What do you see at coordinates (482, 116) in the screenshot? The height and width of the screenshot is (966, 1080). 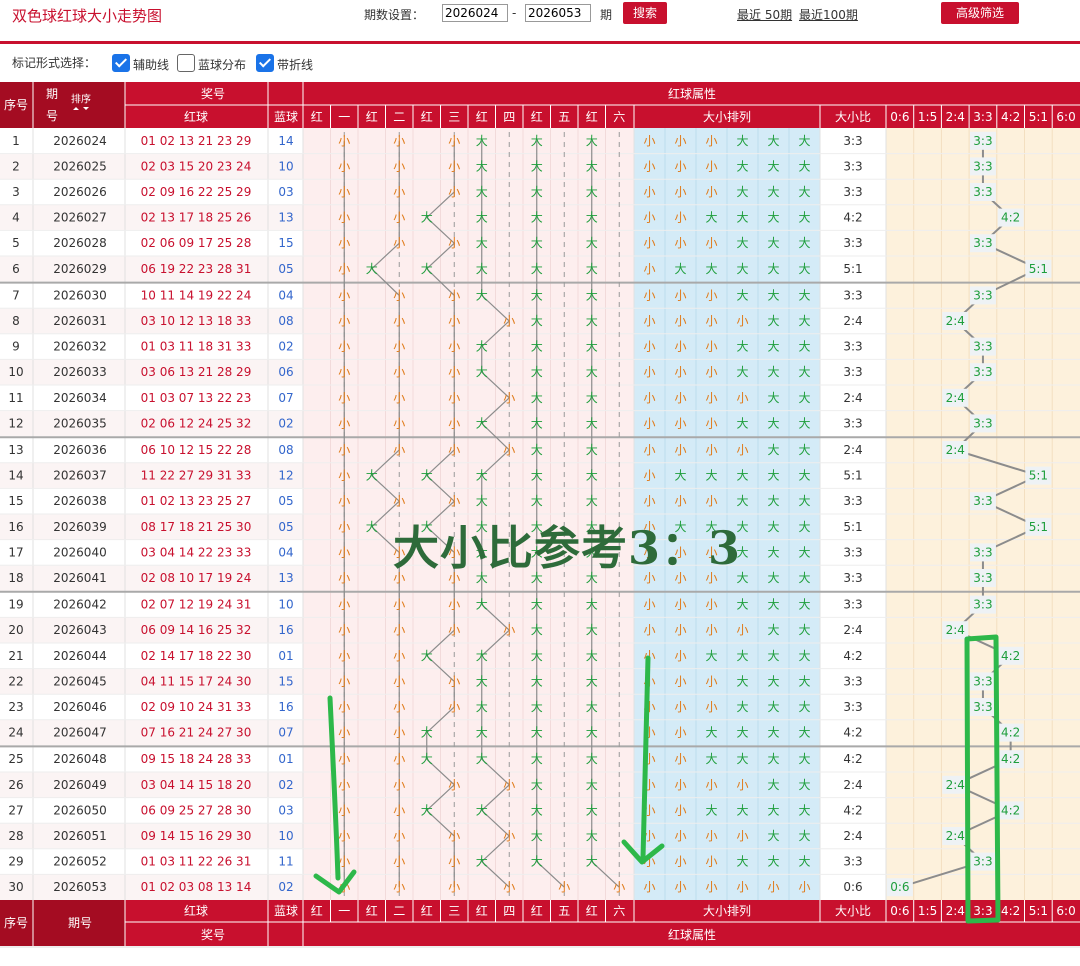 I see `header-pos-6: 红` at bounding box center [482, 116].